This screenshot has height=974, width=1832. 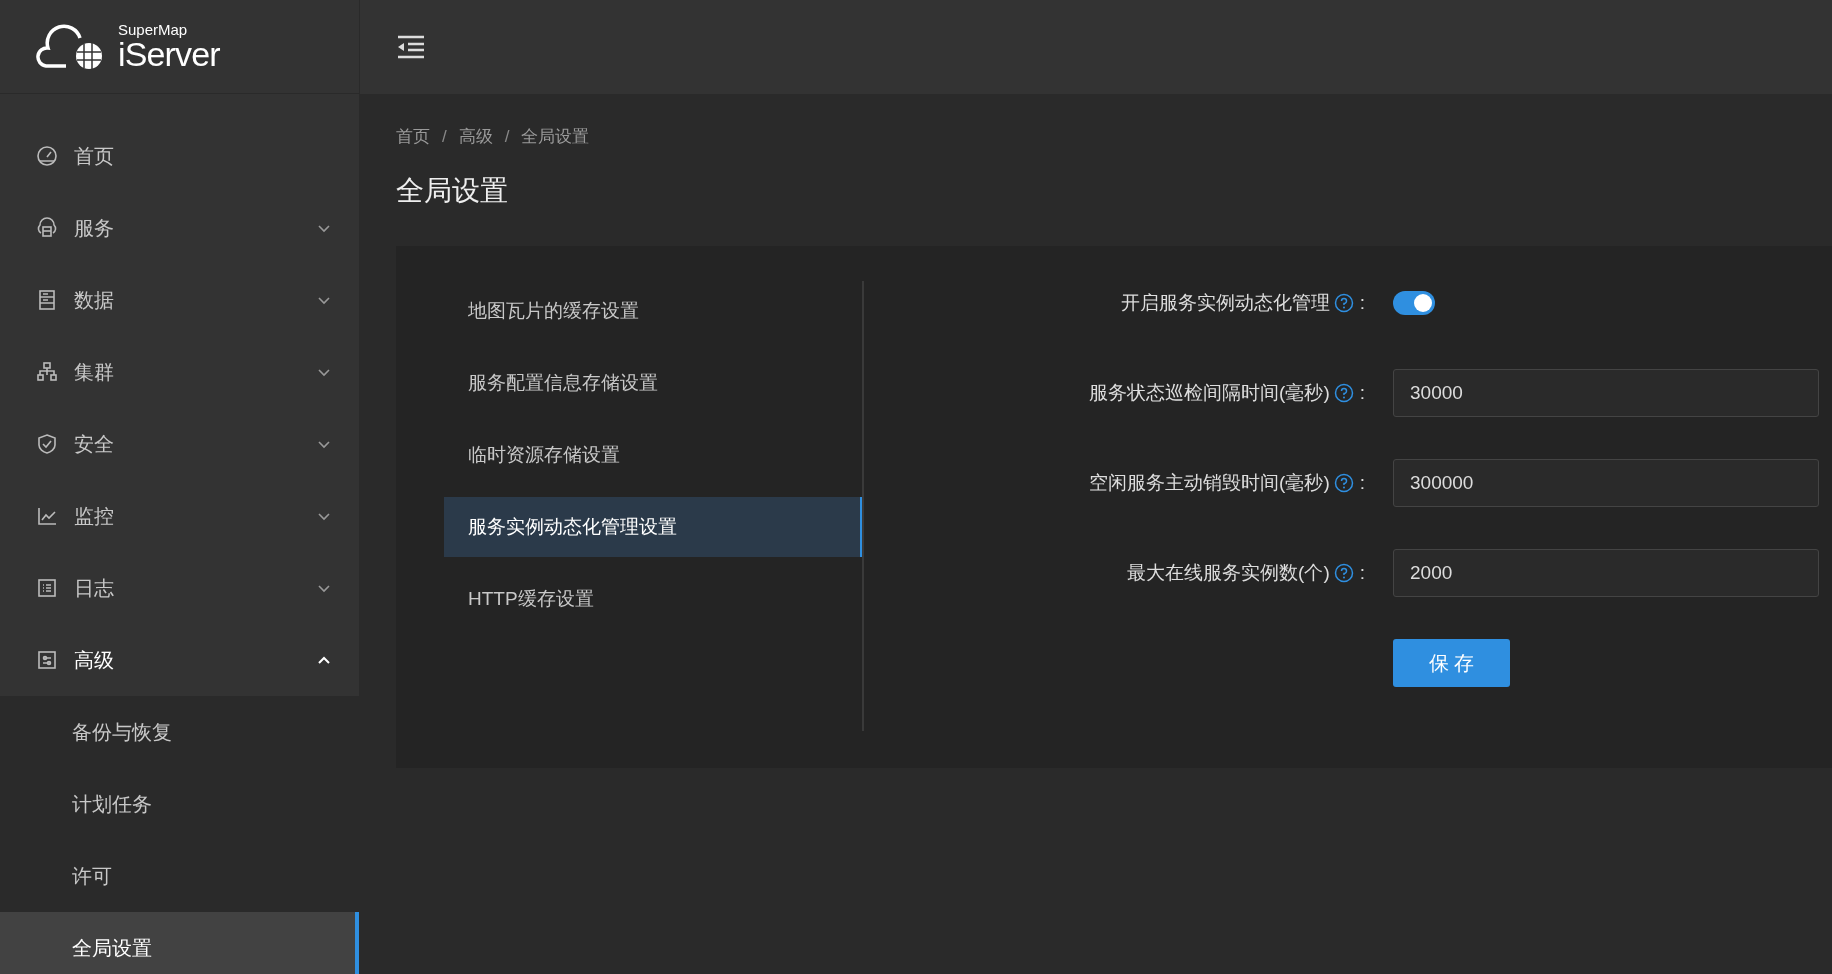 What do you see at coordinates (169, 54) in the screenshot?
I see `logo-product: iServer` at bounding box center [169, 54].